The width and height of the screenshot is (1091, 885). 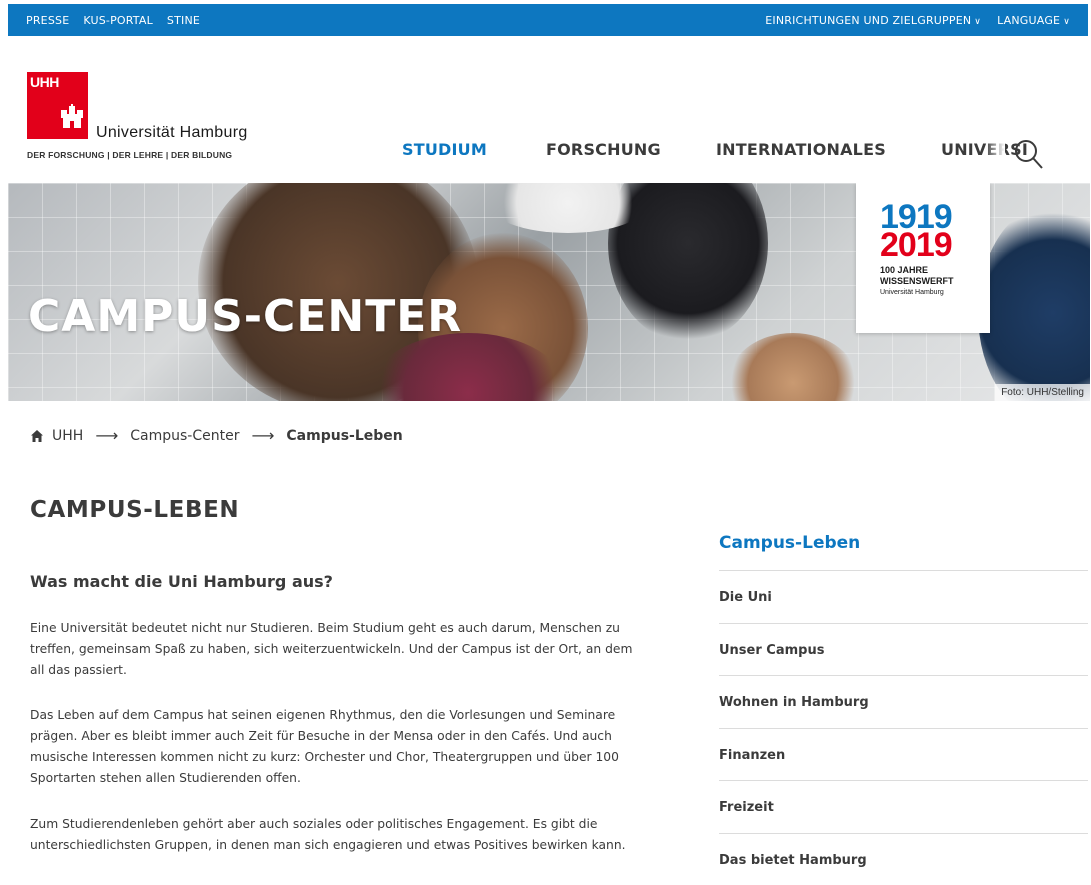 What do you see at coordinates (995, 153) in the screenshot?
I see `nav-fade` at bounding box center [995, 153].